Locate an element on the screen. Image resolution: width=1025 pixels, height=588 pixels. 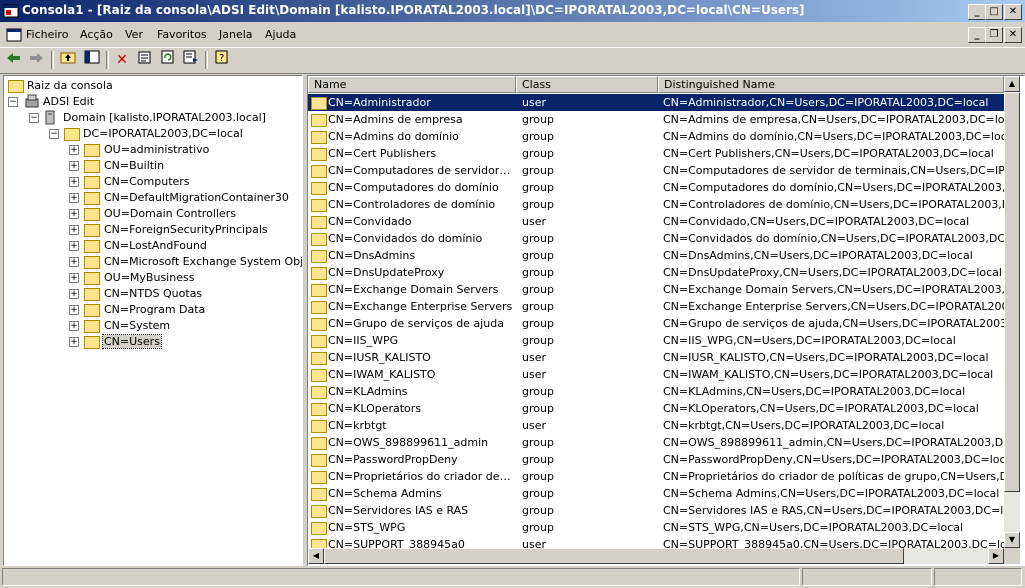
menu-ajuda: Ajuda is located at coordinates (280, 34).